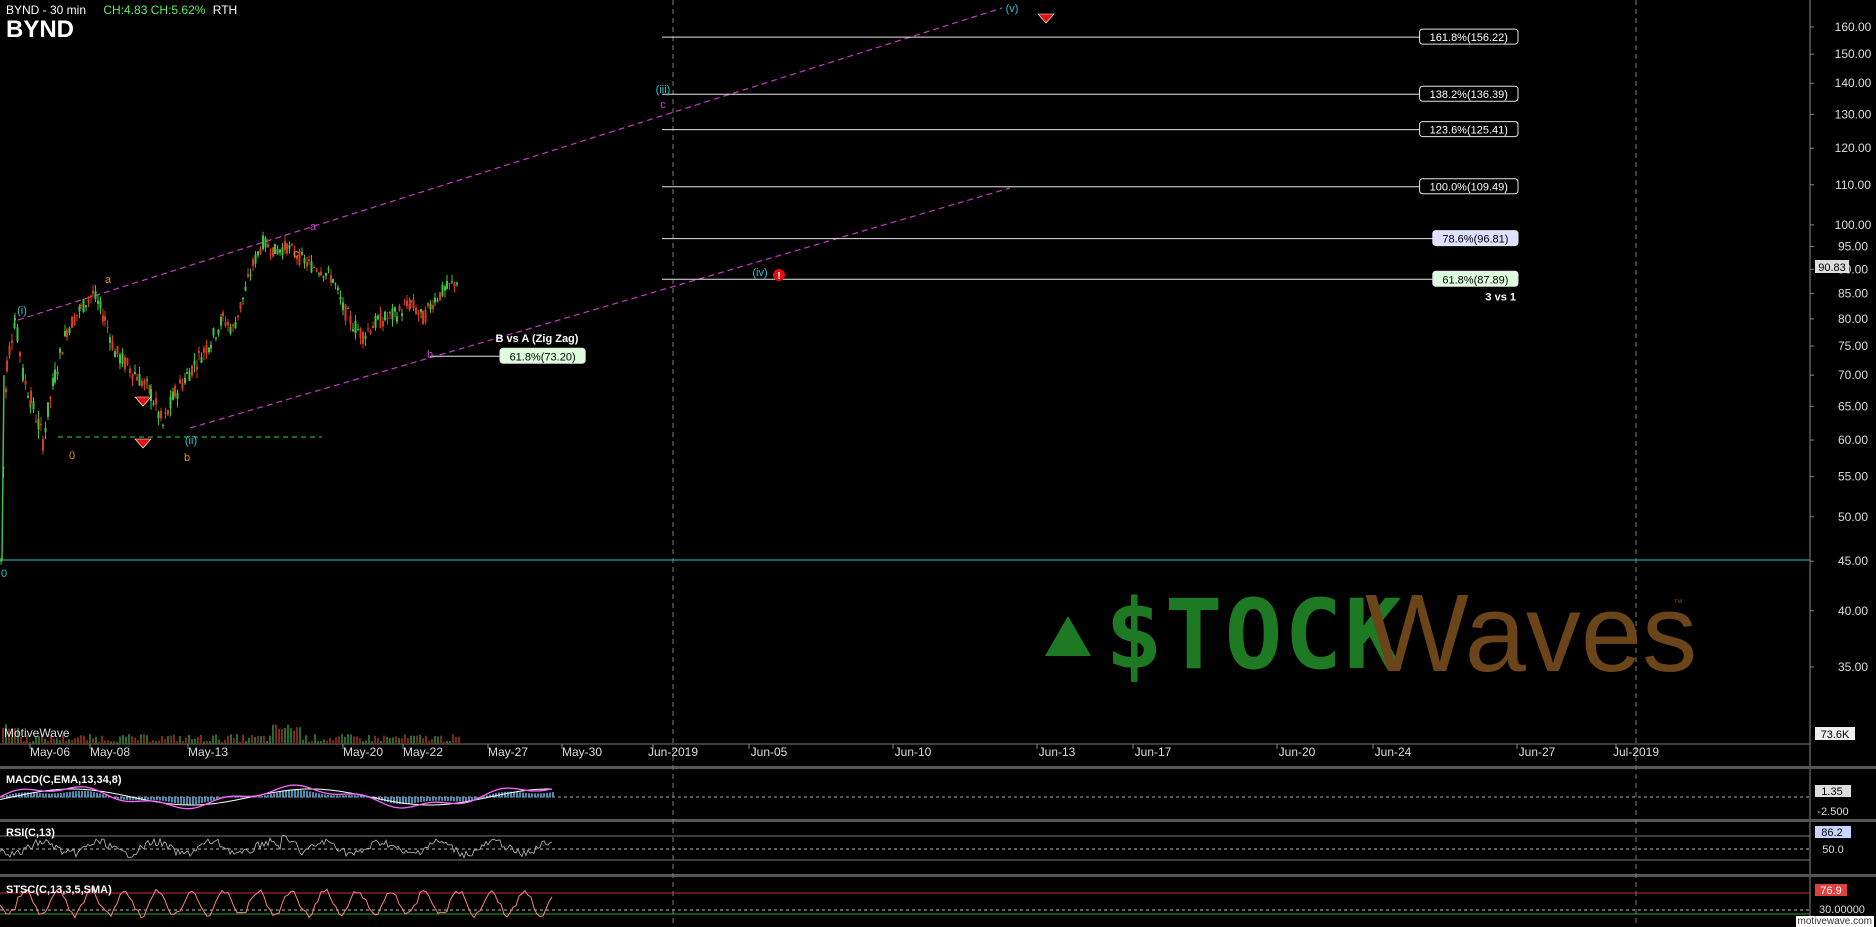  Describe the element at coordinates (423, 752) in the screenshot. I see `time-tick-label: May-22` at that location.